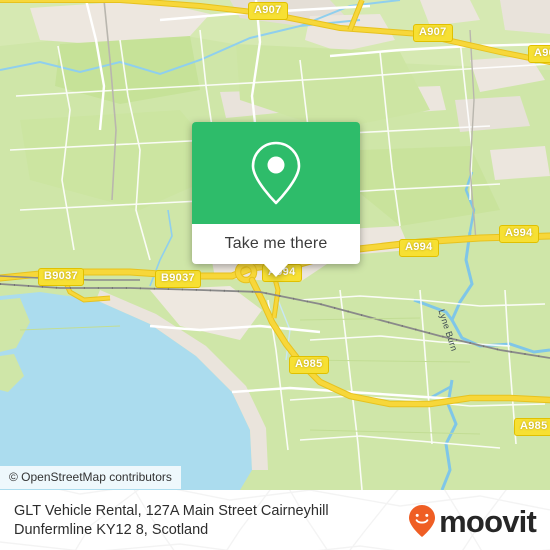  What do you see at coordinates (539, 54) in the screenshot?
I see `road-shield-a90: A90` at bounding box center [539, 54].